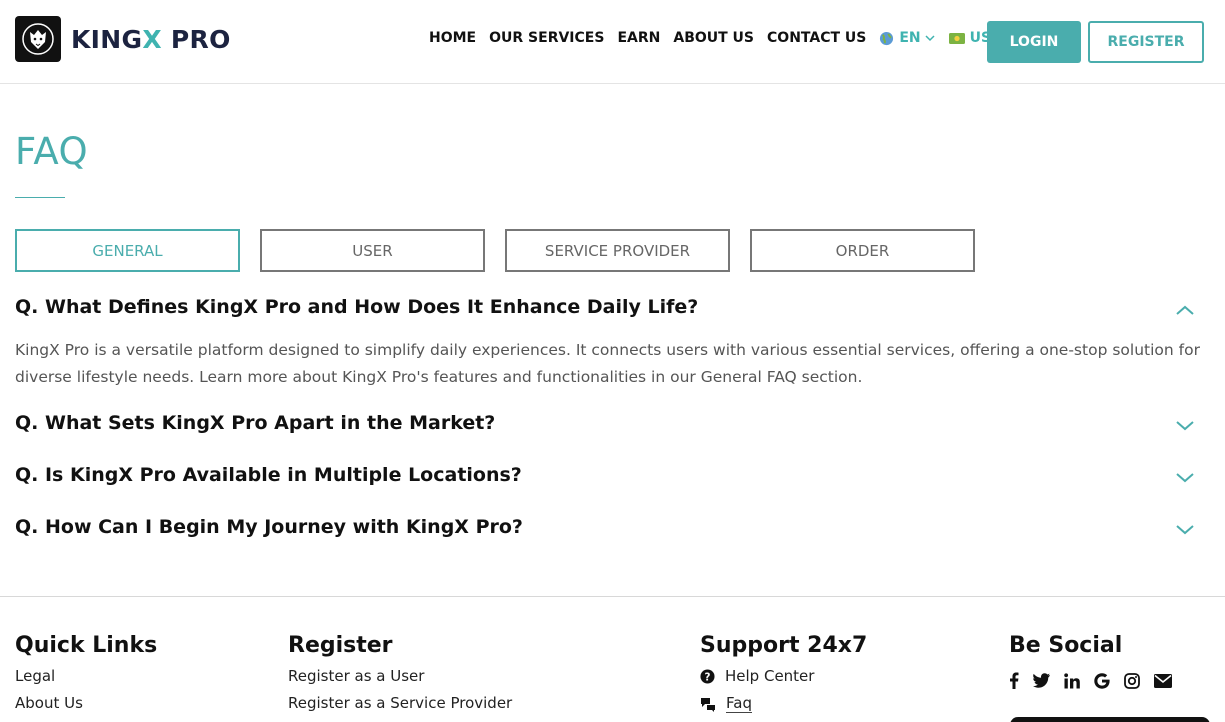 Image resolution: width=1225 pixels, height=722 pixels. I want to click on footer-heading: Register, so click(340, 645).